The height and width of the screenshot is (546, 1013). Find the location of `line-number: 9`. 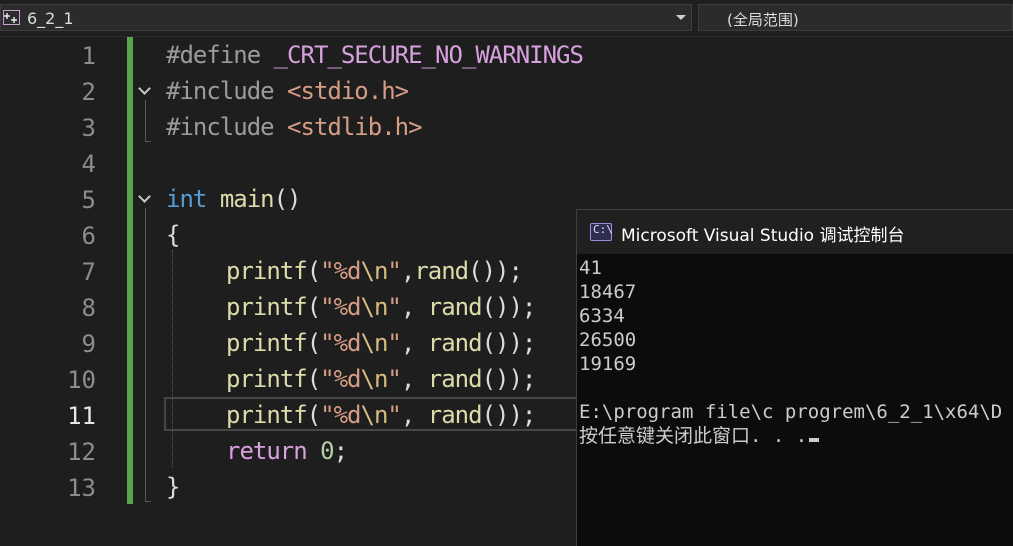

line-number: 9 is located at coordinates (88, 344).